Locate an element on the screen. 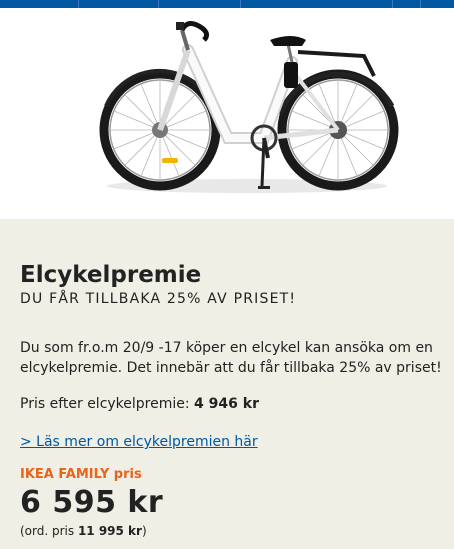 Image resolution: width=454 pixels, height=549 pixels. ikea-family-price-label: IKEA FAMILY pris is located at coordinates (81, 474).